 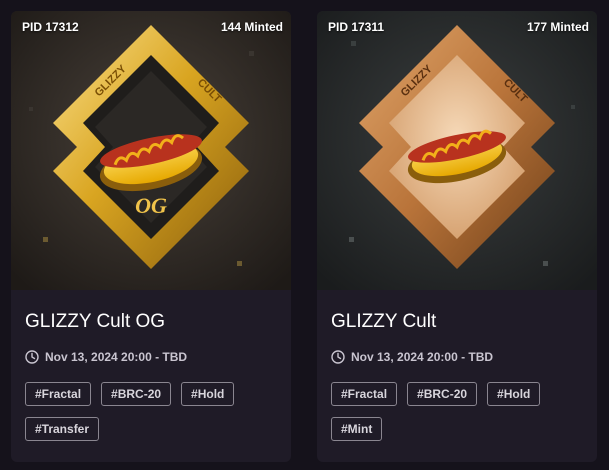 What do you see at coordinates (457, 417) in the screenshot?
I see `tag-list: #Fractal #BRC-20 #Hold #Mint` at bounding box center [457, 417].